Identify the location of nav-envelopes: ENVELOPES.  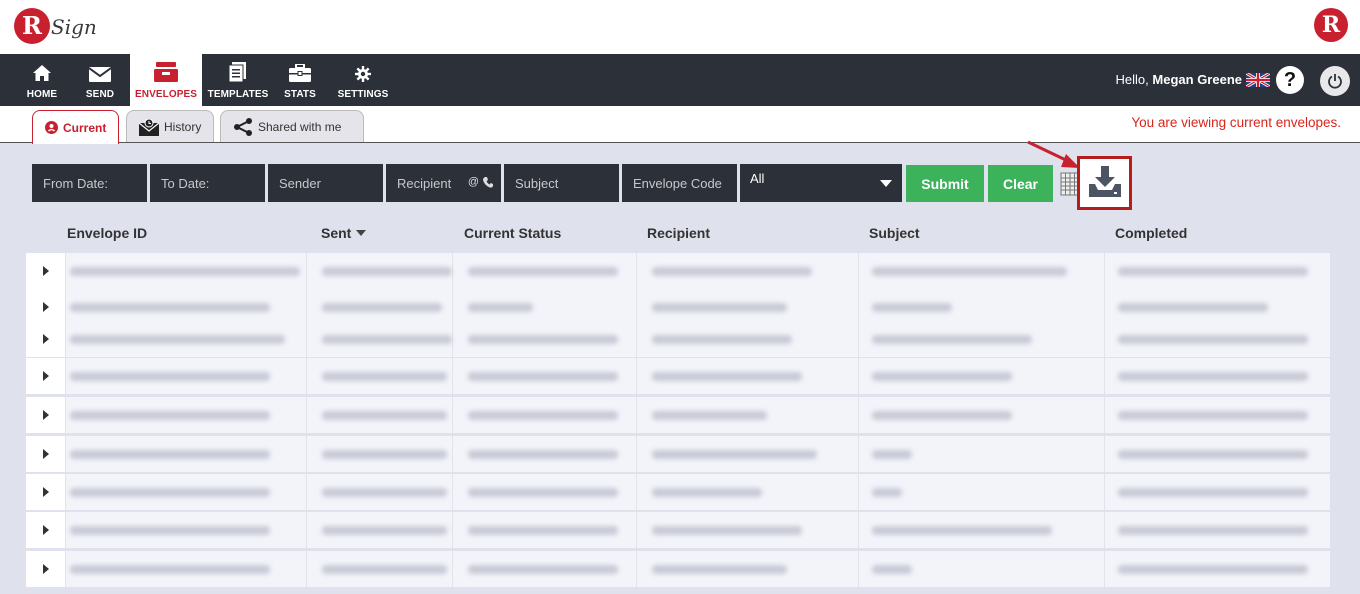
(166, 80).